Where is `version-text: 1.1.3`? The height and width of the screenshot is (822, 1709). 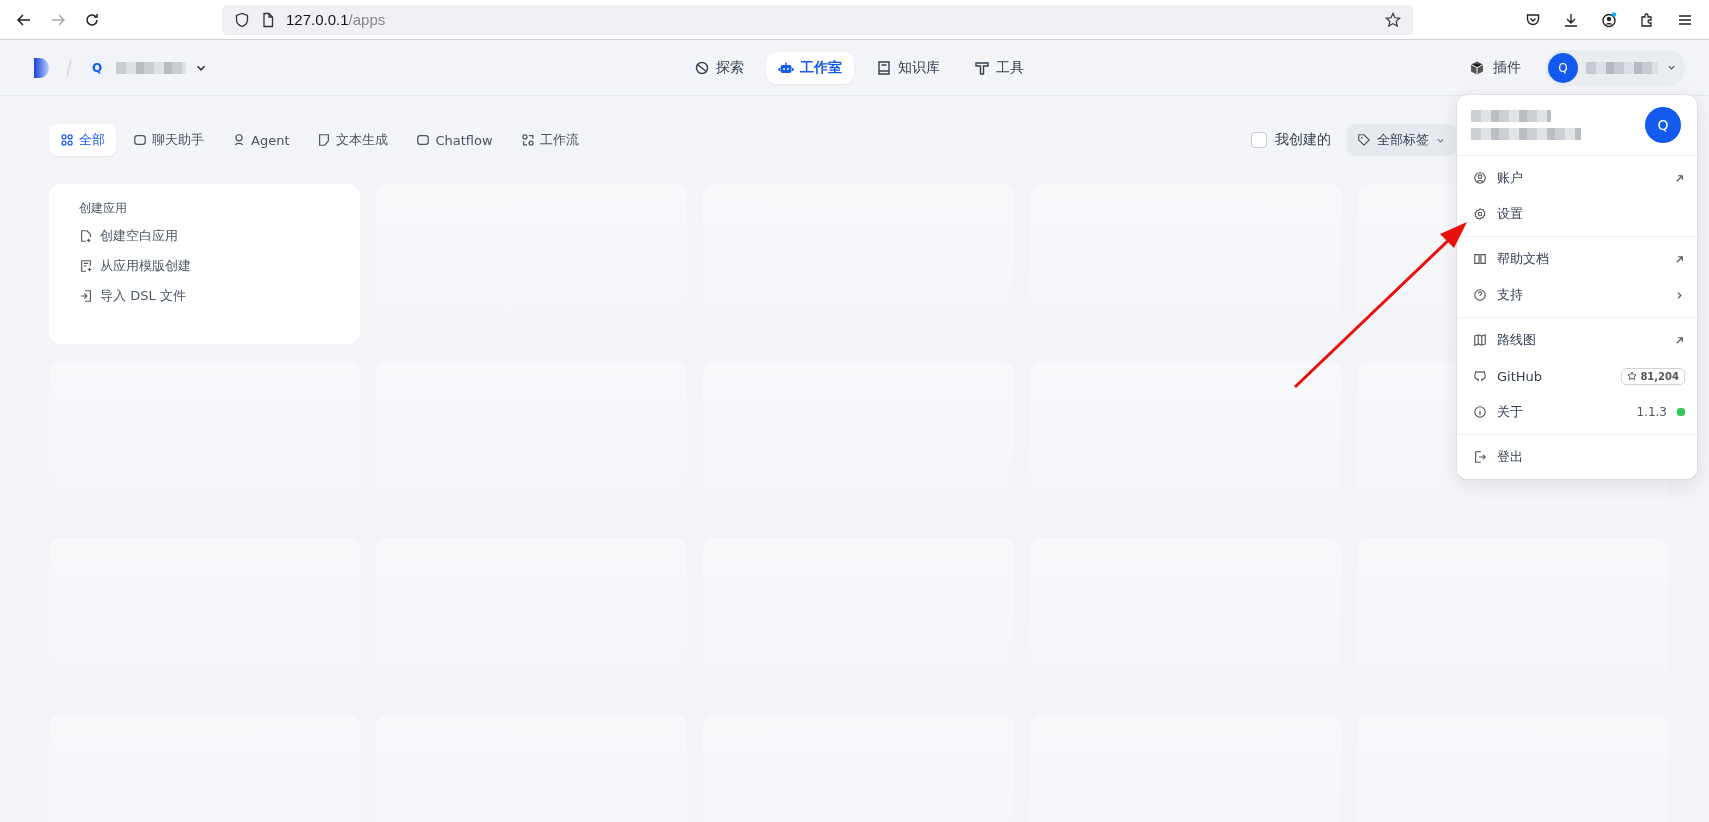 version-text: 1.1.3 is located at coordinates (1651, 412).